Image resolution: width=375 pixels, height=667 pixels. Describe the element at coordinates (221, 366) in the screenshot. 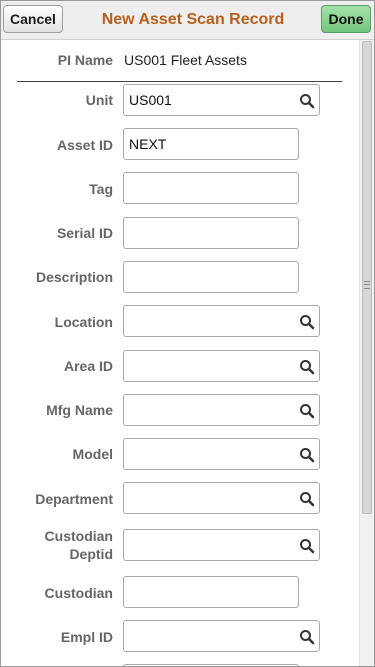

I see `area-id-field` at that location.